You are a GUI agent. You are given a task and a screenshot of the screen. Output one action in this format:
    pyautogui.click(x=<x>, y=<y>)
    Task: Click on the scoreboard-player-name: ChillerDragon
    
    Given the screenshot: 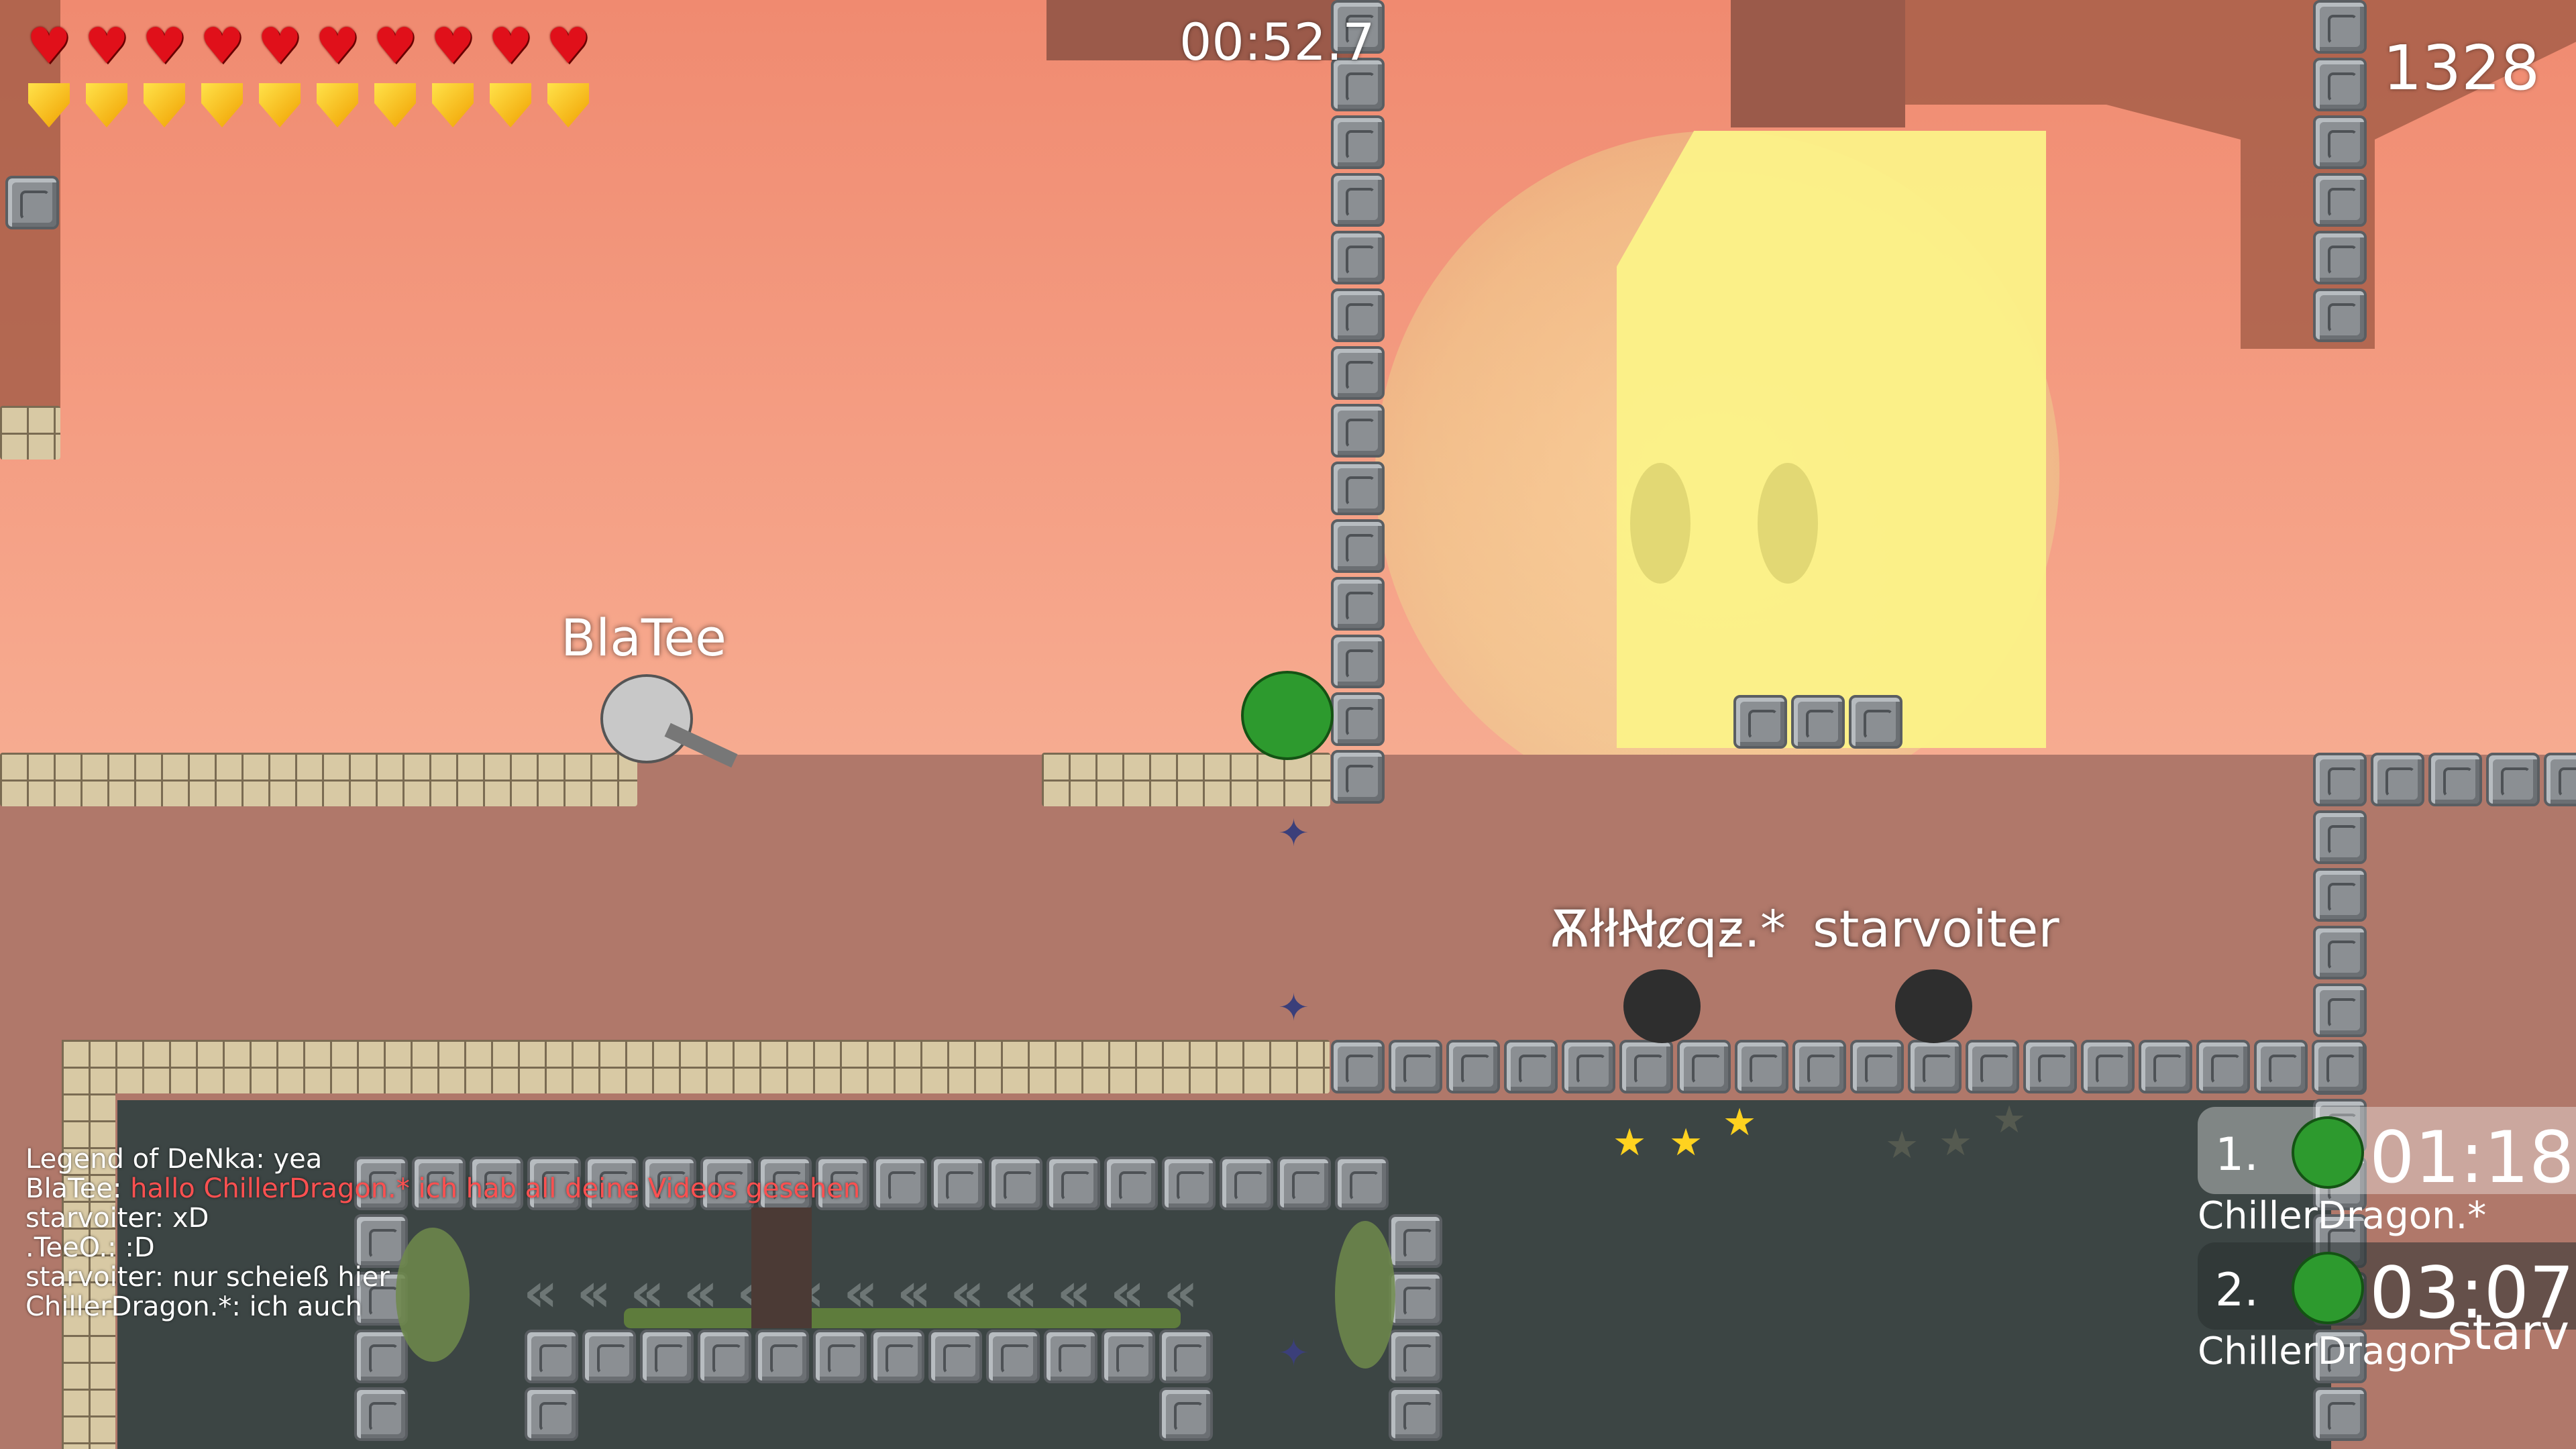 What is the action you would take?
    pyautogui.click(x=2327, y=1351)
    